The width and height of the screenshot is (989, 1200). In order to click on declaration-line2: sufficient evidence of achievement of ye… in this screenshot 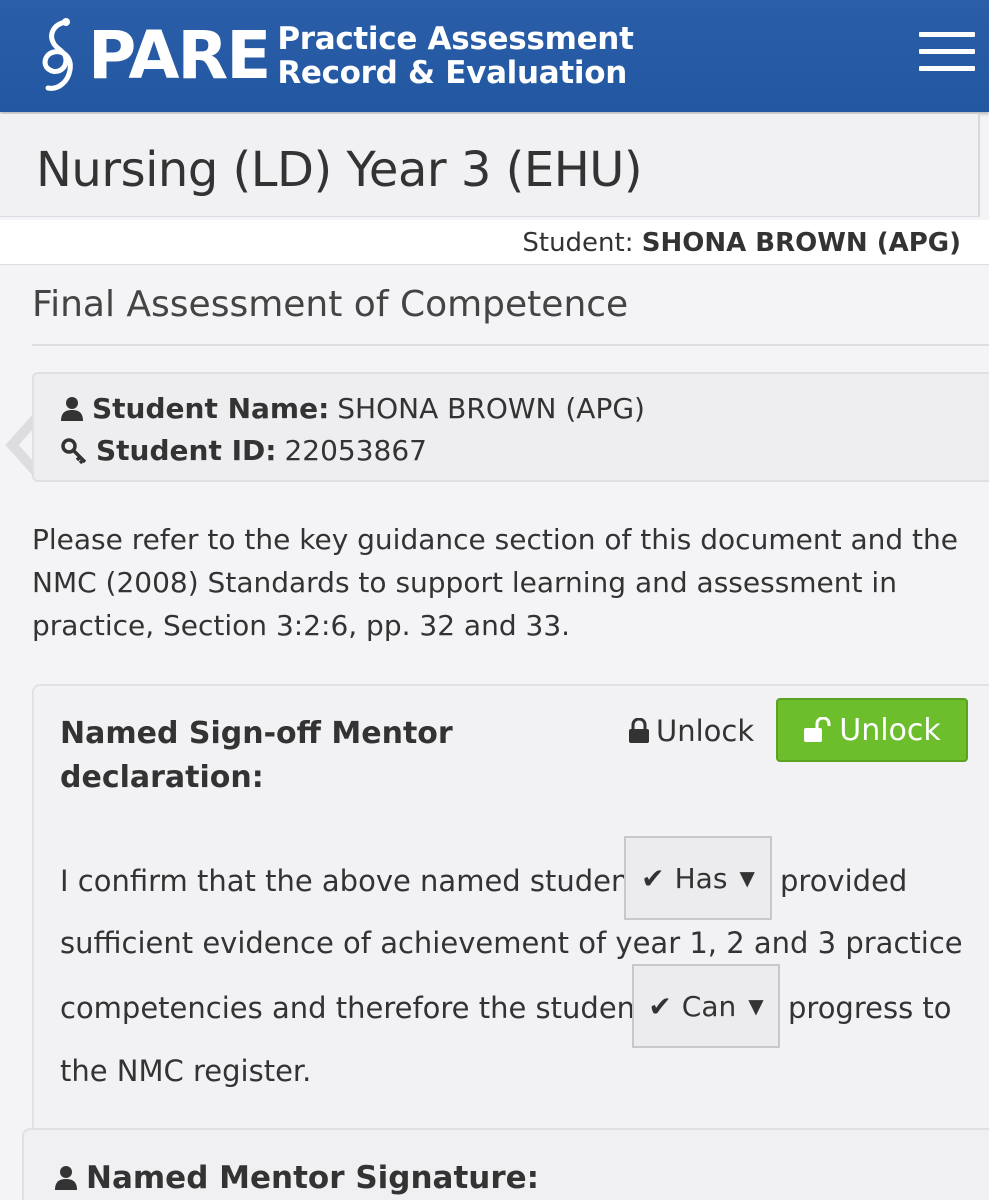, I will do `click(511, 943)`.